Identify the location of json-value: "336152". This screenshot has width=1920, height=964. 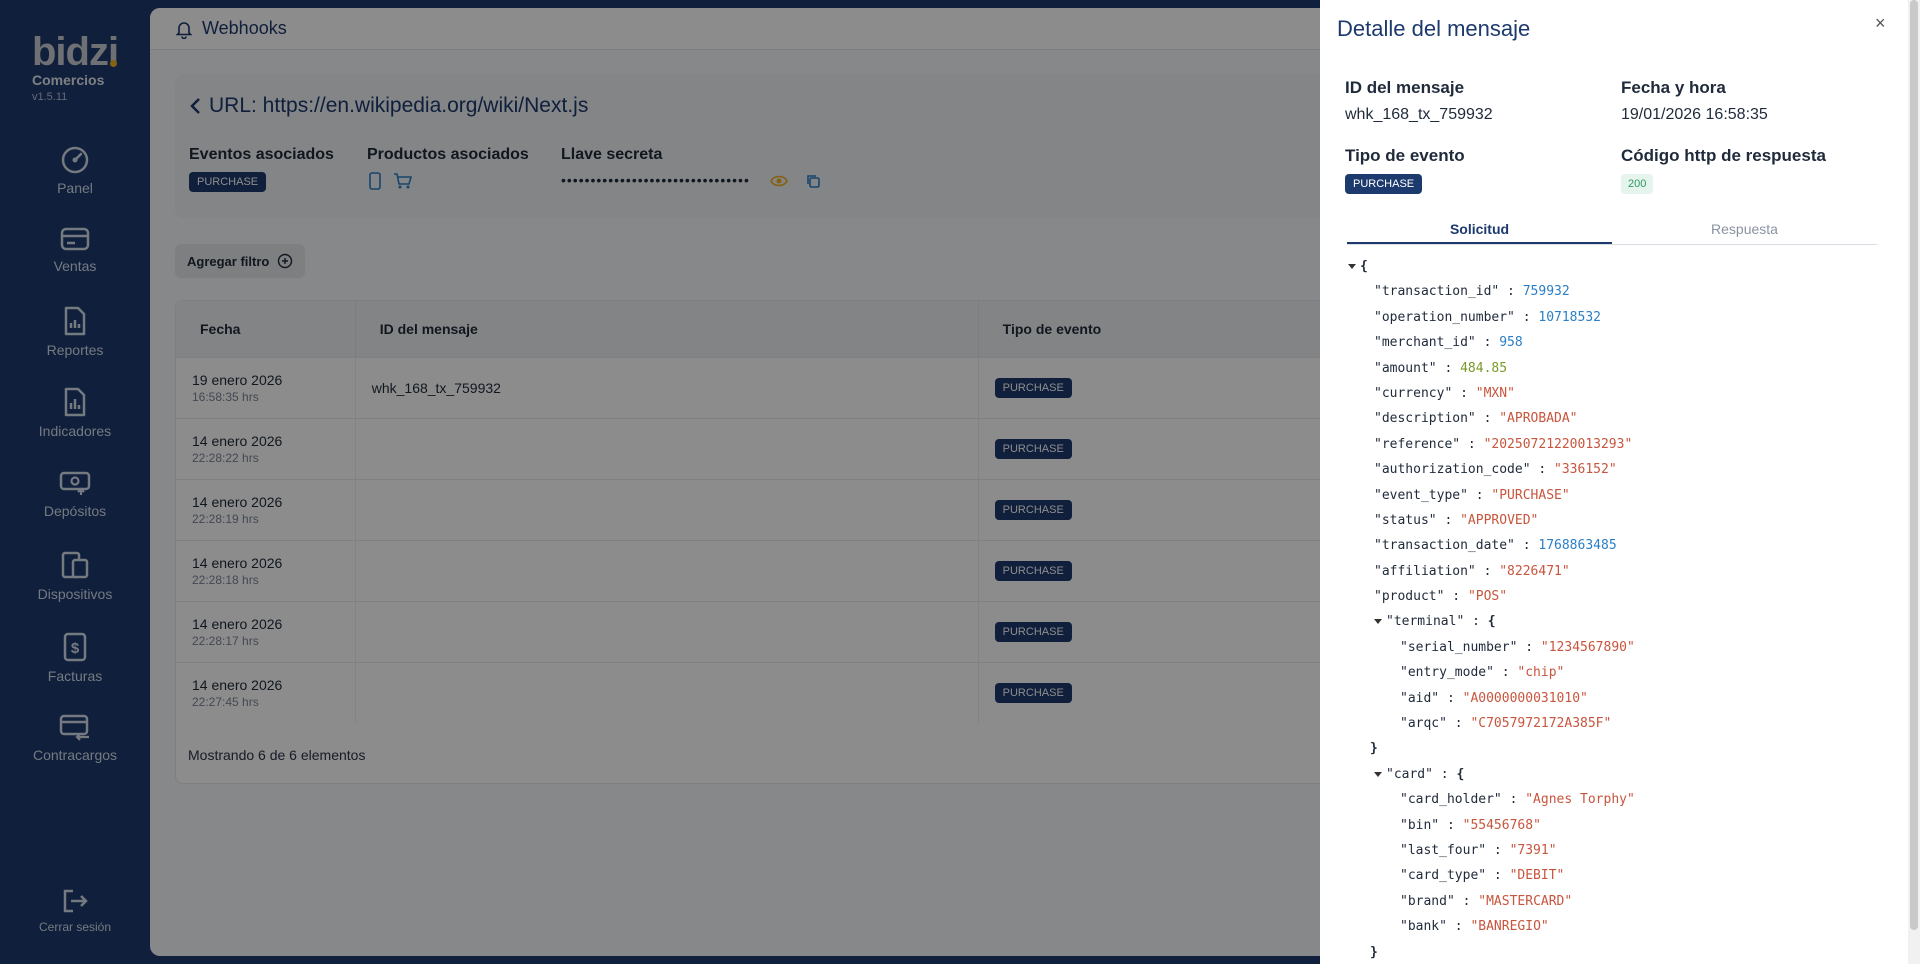
(1585, 470).